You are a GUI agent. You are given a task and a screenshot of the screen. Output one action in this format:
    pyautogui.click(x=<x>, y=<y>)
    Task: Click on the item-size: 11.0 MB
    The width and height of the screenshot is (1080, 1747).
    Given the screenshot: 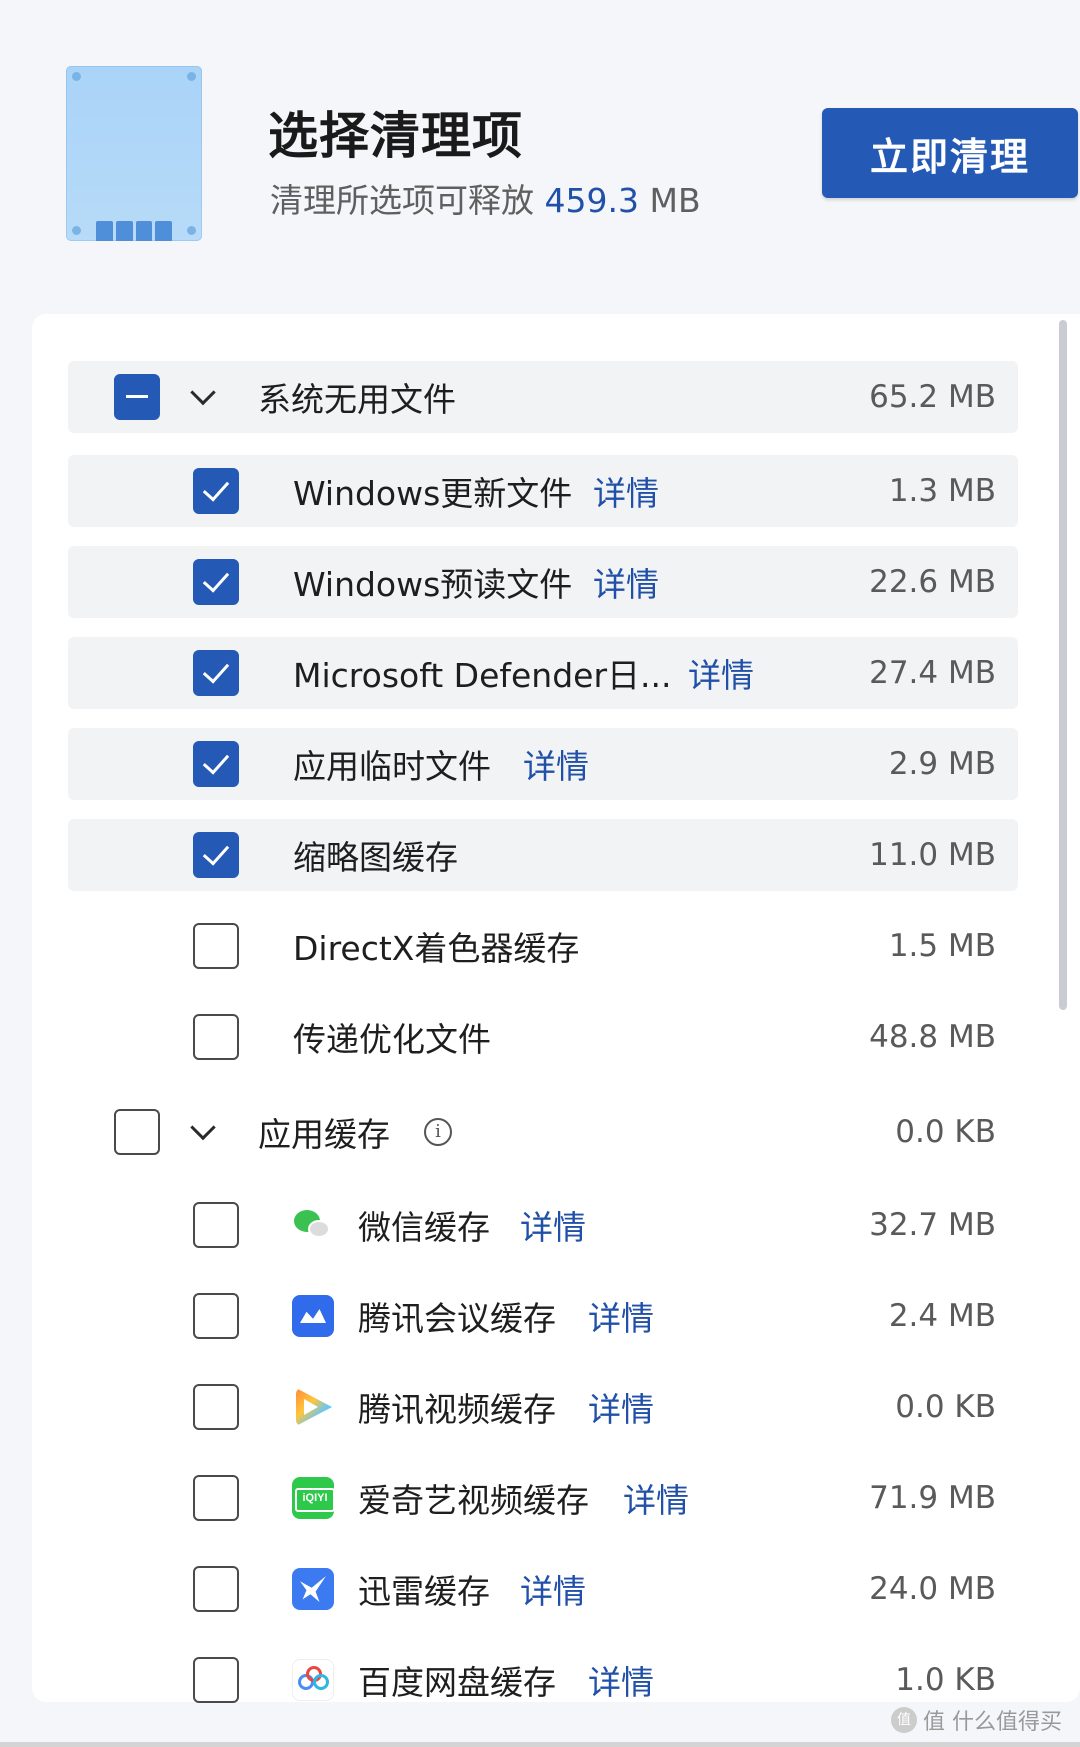 What is the action you would take?
    pyautogui.click(x=932, y=855)
    